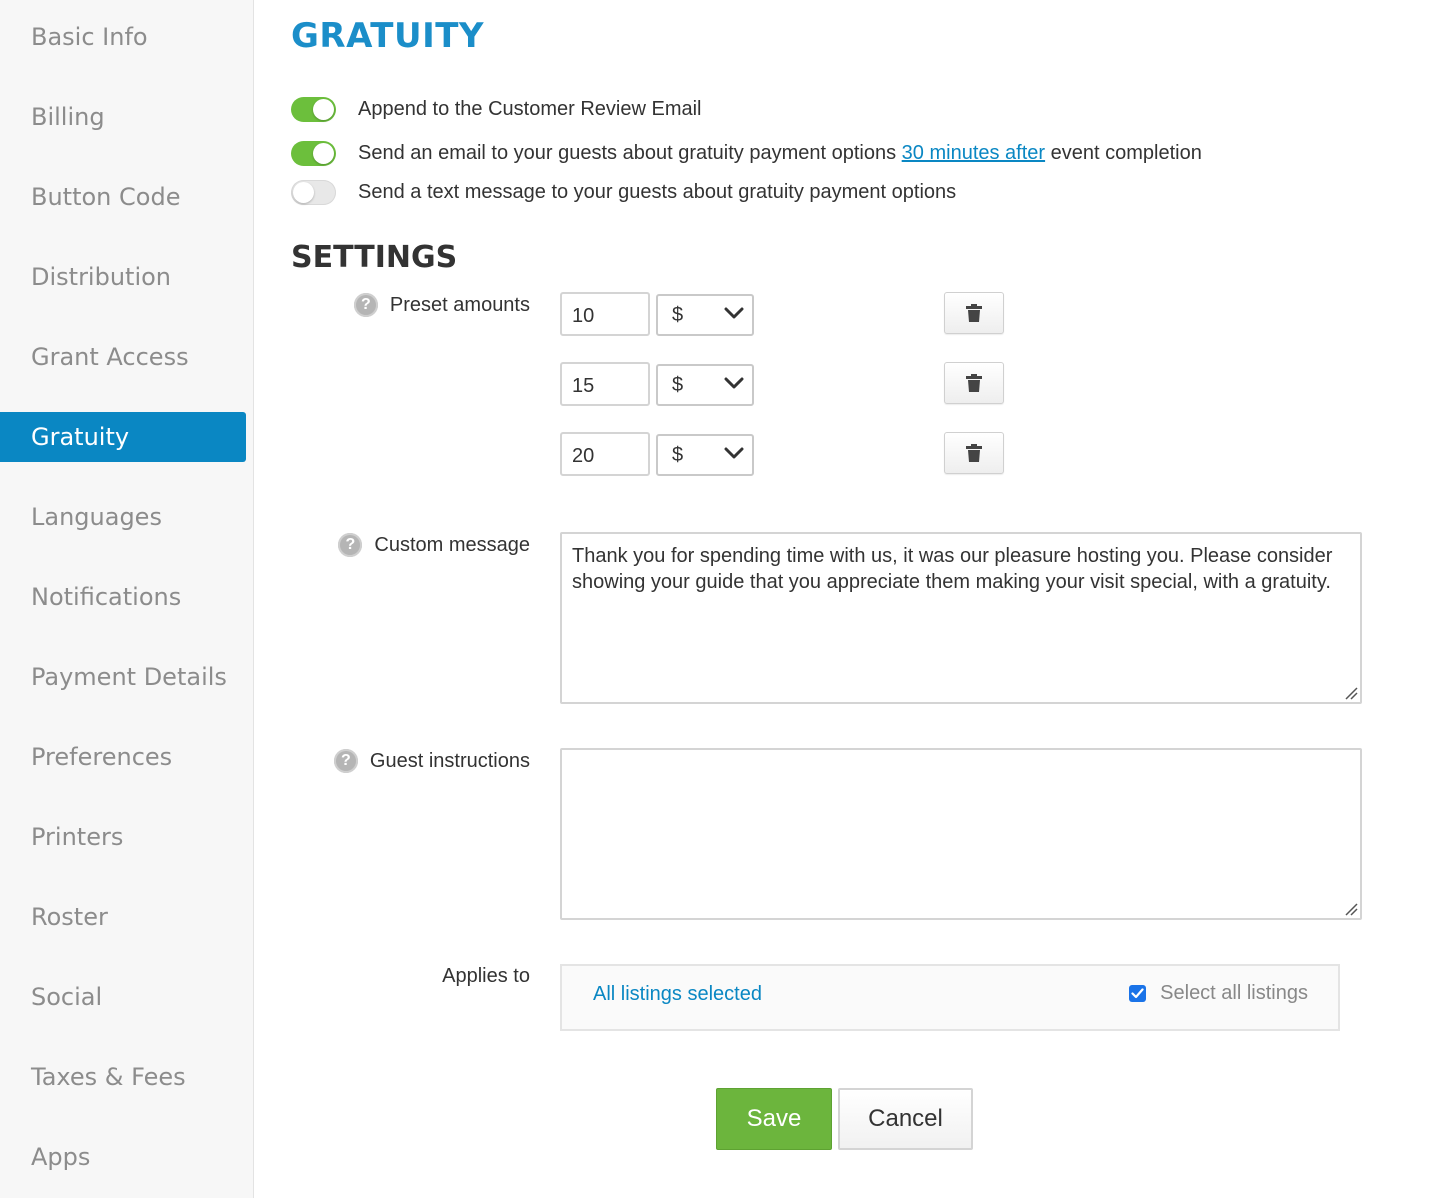 The width and height of the screenshot is (1452, 1198). I want to click on applies-to-label: Applies to, so click(486, 976).